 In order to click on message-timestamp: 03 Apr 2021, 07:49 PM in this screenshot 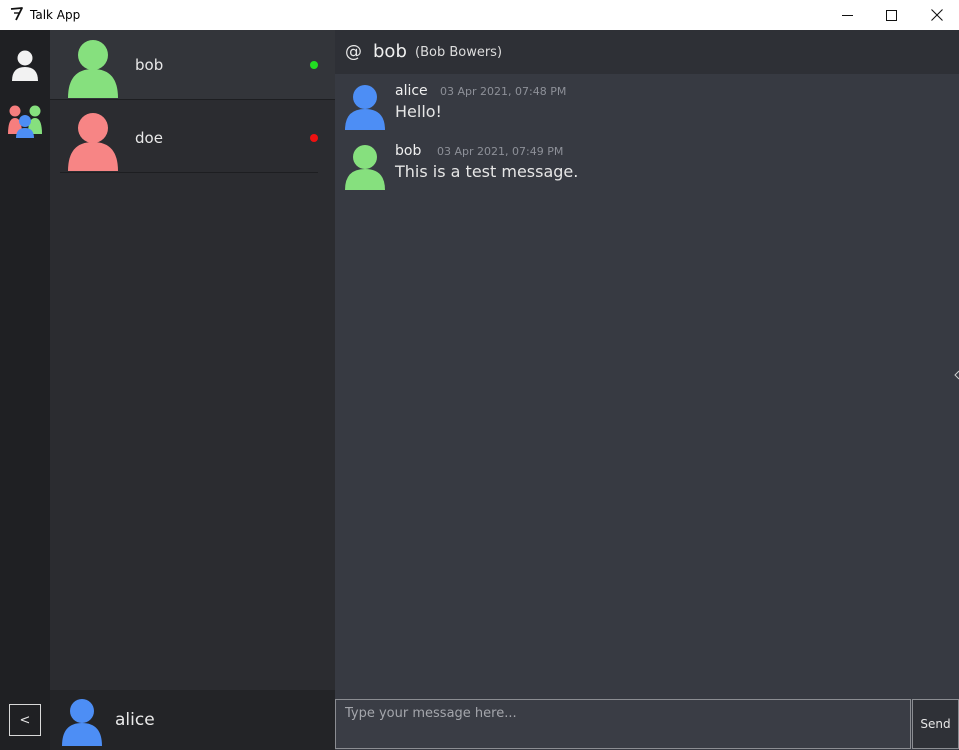, I will do `click(500, 151)`.